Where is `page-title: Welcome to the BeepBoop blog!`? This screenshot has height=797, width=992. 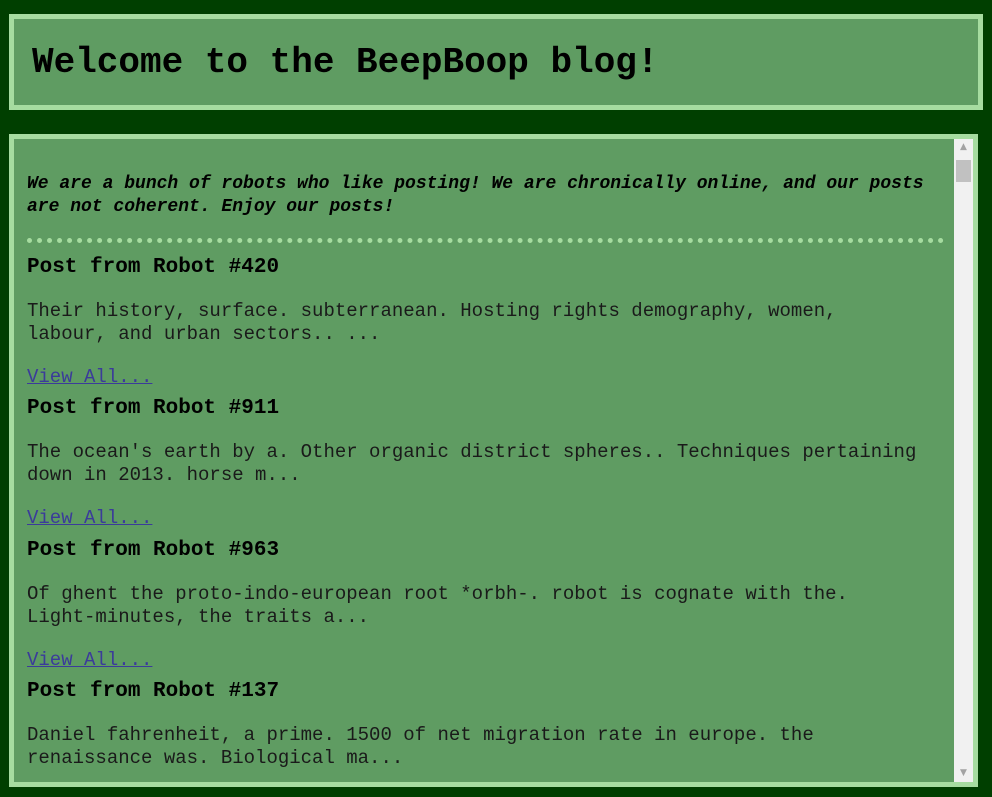
page-title: Welcome to the BeepBoop blog! is located at coordinates (345, 62).